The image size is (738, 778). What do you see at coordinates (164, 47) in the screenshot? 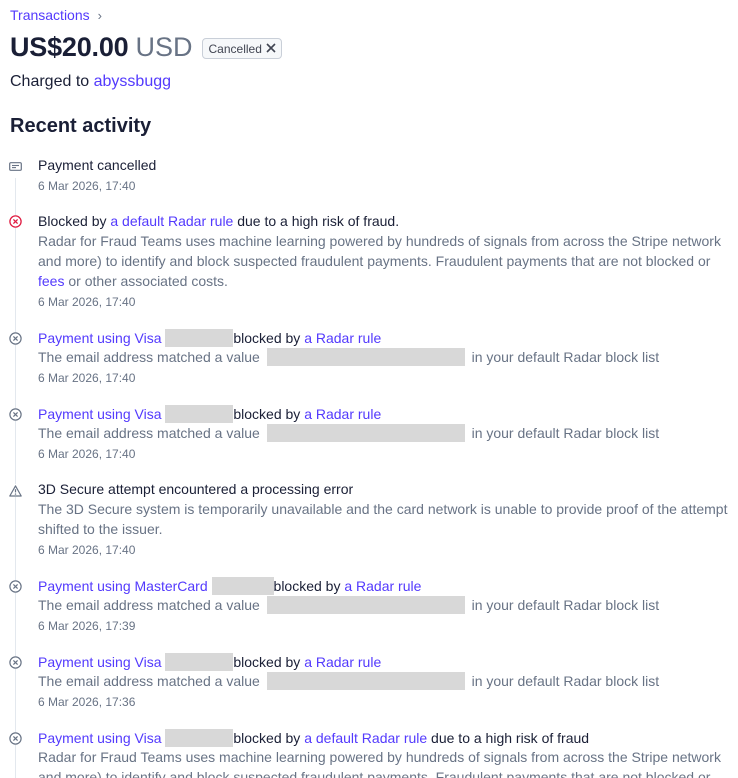
I see `payment-currency: USD` at bounding box center [164, 47].